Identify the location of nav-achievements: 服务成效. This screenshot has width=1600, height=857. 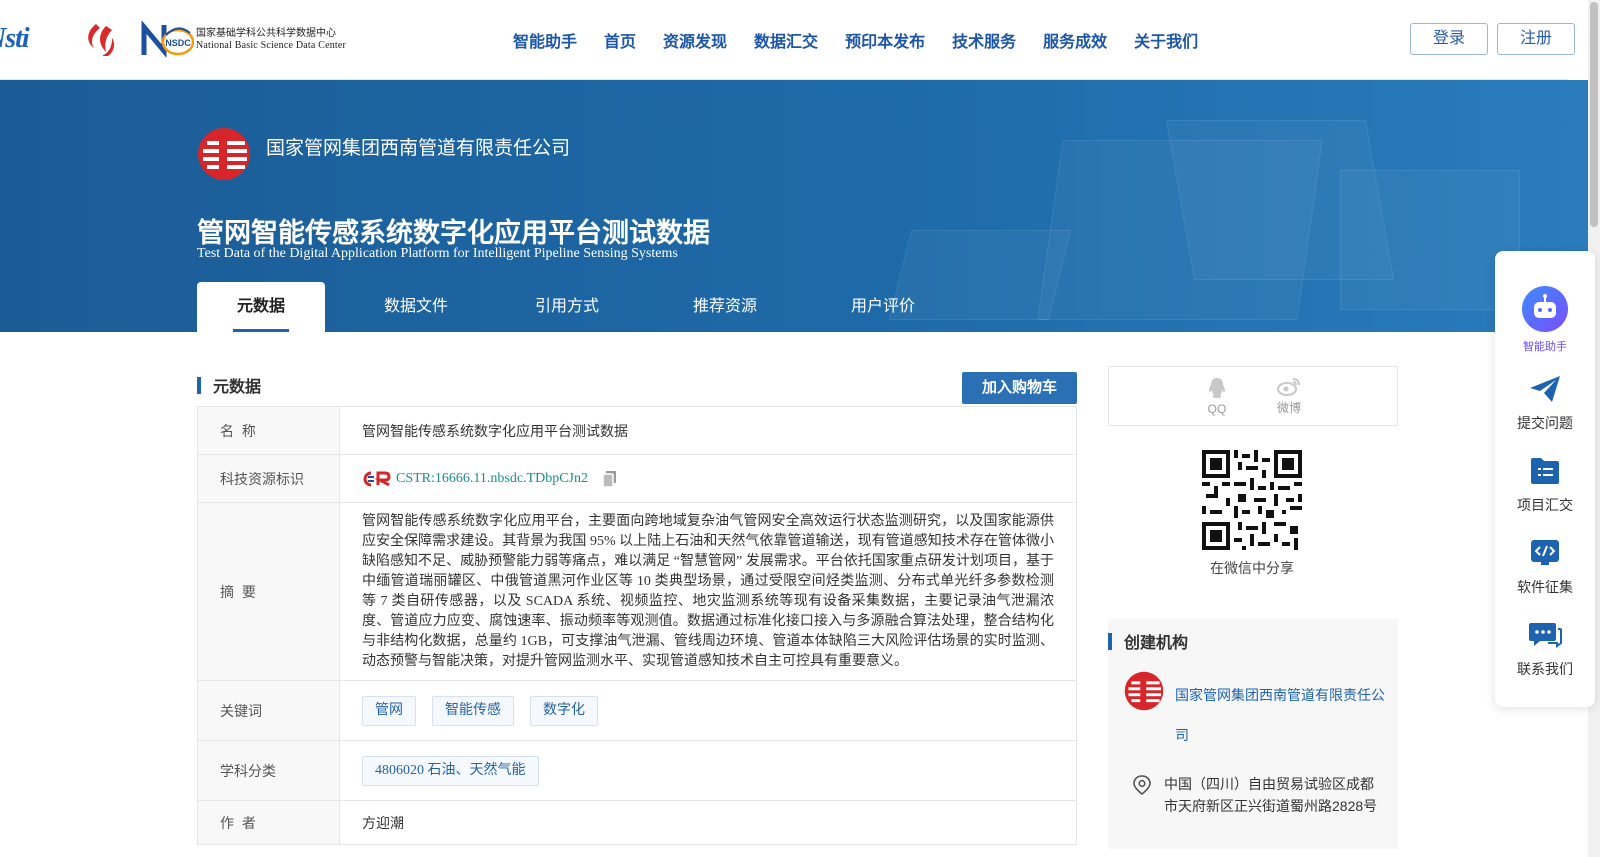
(1075, 40).